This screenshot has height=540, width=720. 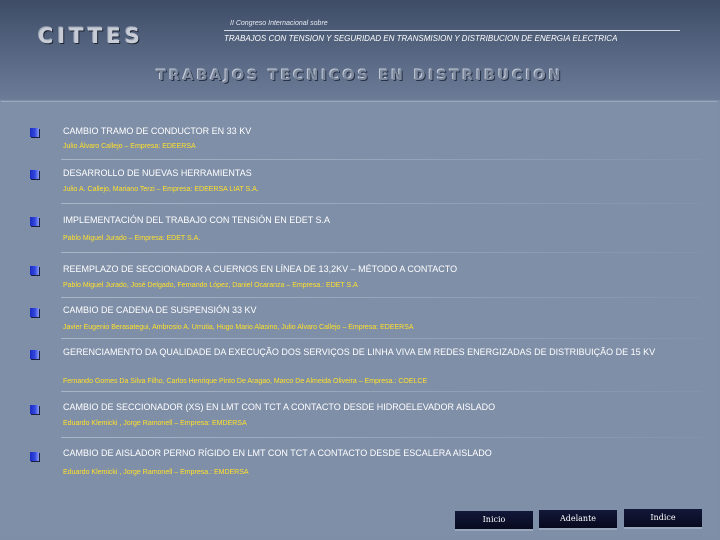 I want to click on brand-logo: CITTES, so click(x=91, y=36).